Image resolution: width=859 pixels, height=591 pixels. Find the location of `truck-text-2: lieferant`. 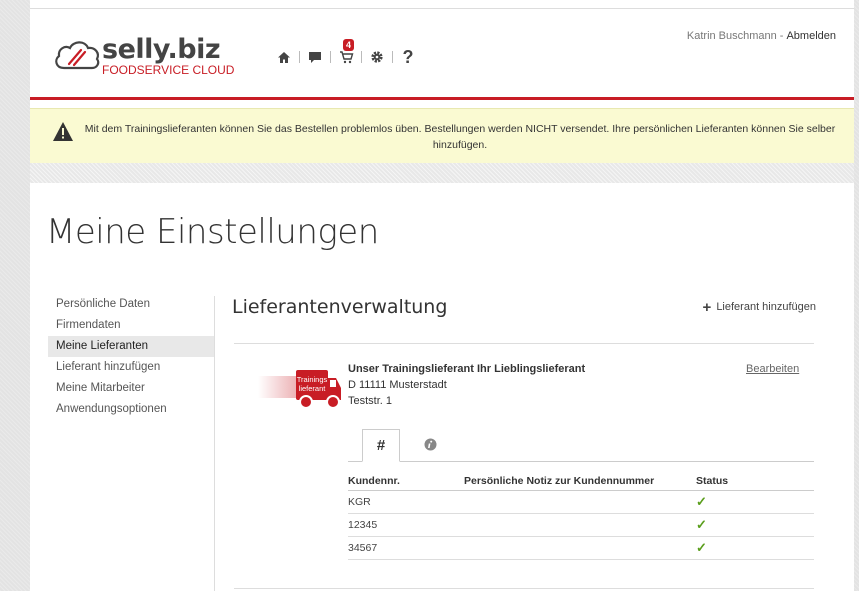

truck-text-2: lieferant is located at coordinates (313, 388).